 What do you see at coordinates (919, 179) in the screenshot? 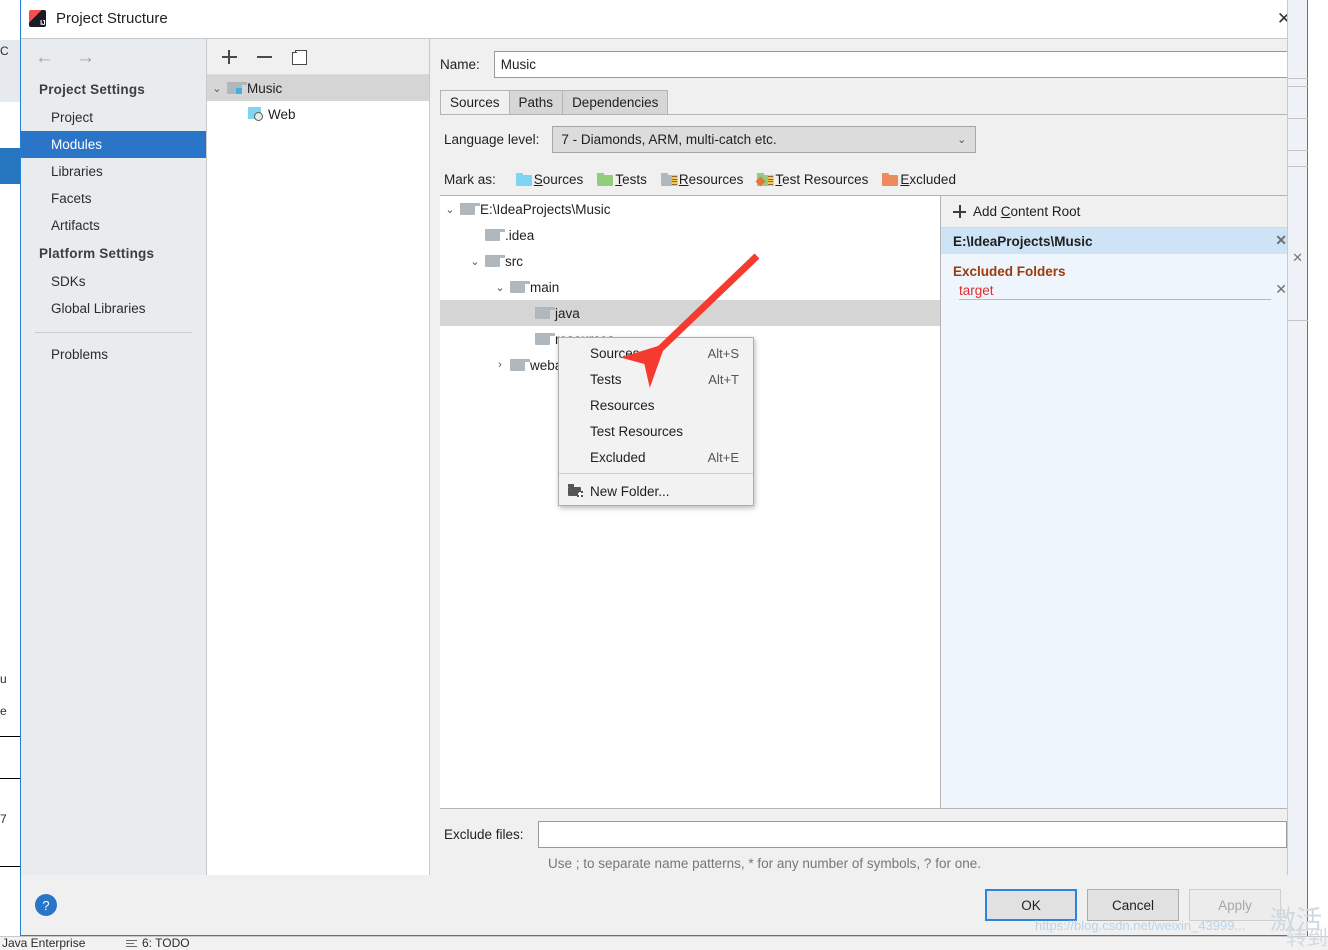
I see `mark-as-excluded-button: Excluded` at bounding box center [919, 179].